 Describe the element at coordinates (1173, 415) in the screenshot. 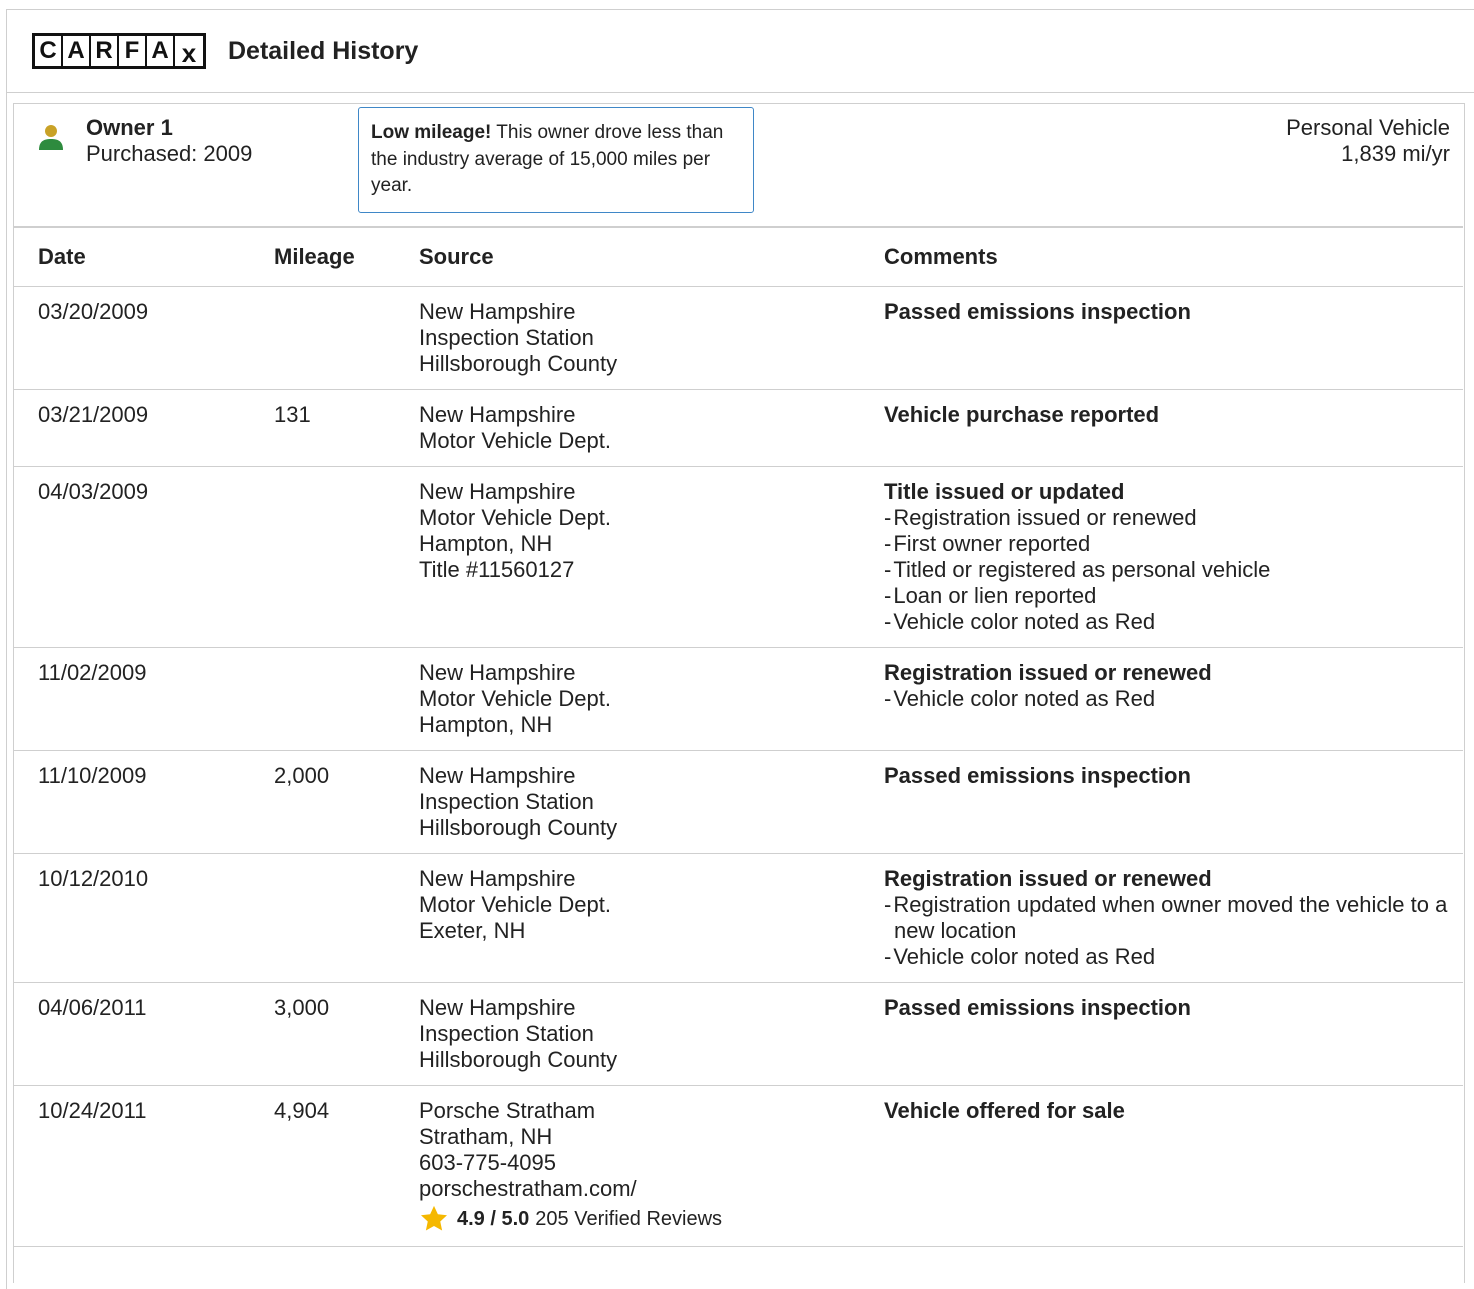

I see `comment-block: Vehicle purchase reported` at that location.